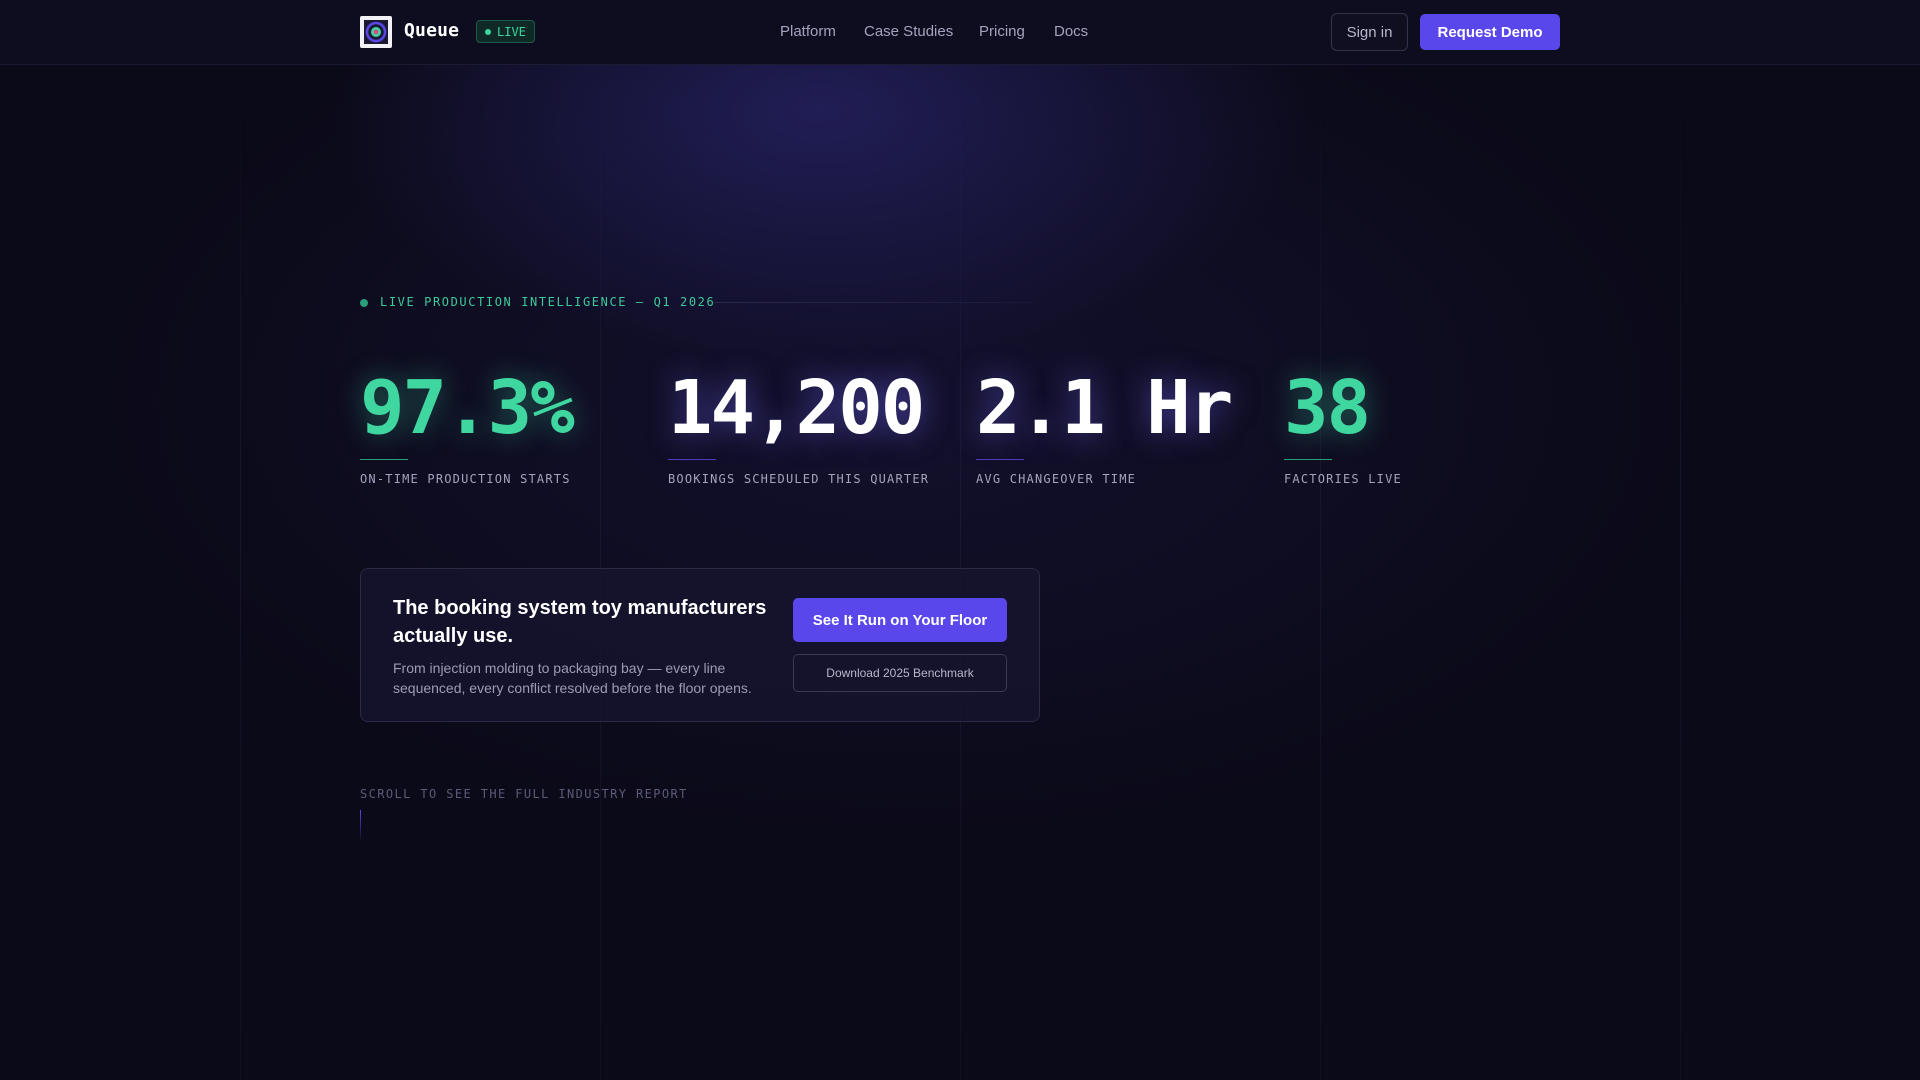  Describe the element at coordinates (796, 408) in the screenshot. I see `stat-value: 14,200` at that location.